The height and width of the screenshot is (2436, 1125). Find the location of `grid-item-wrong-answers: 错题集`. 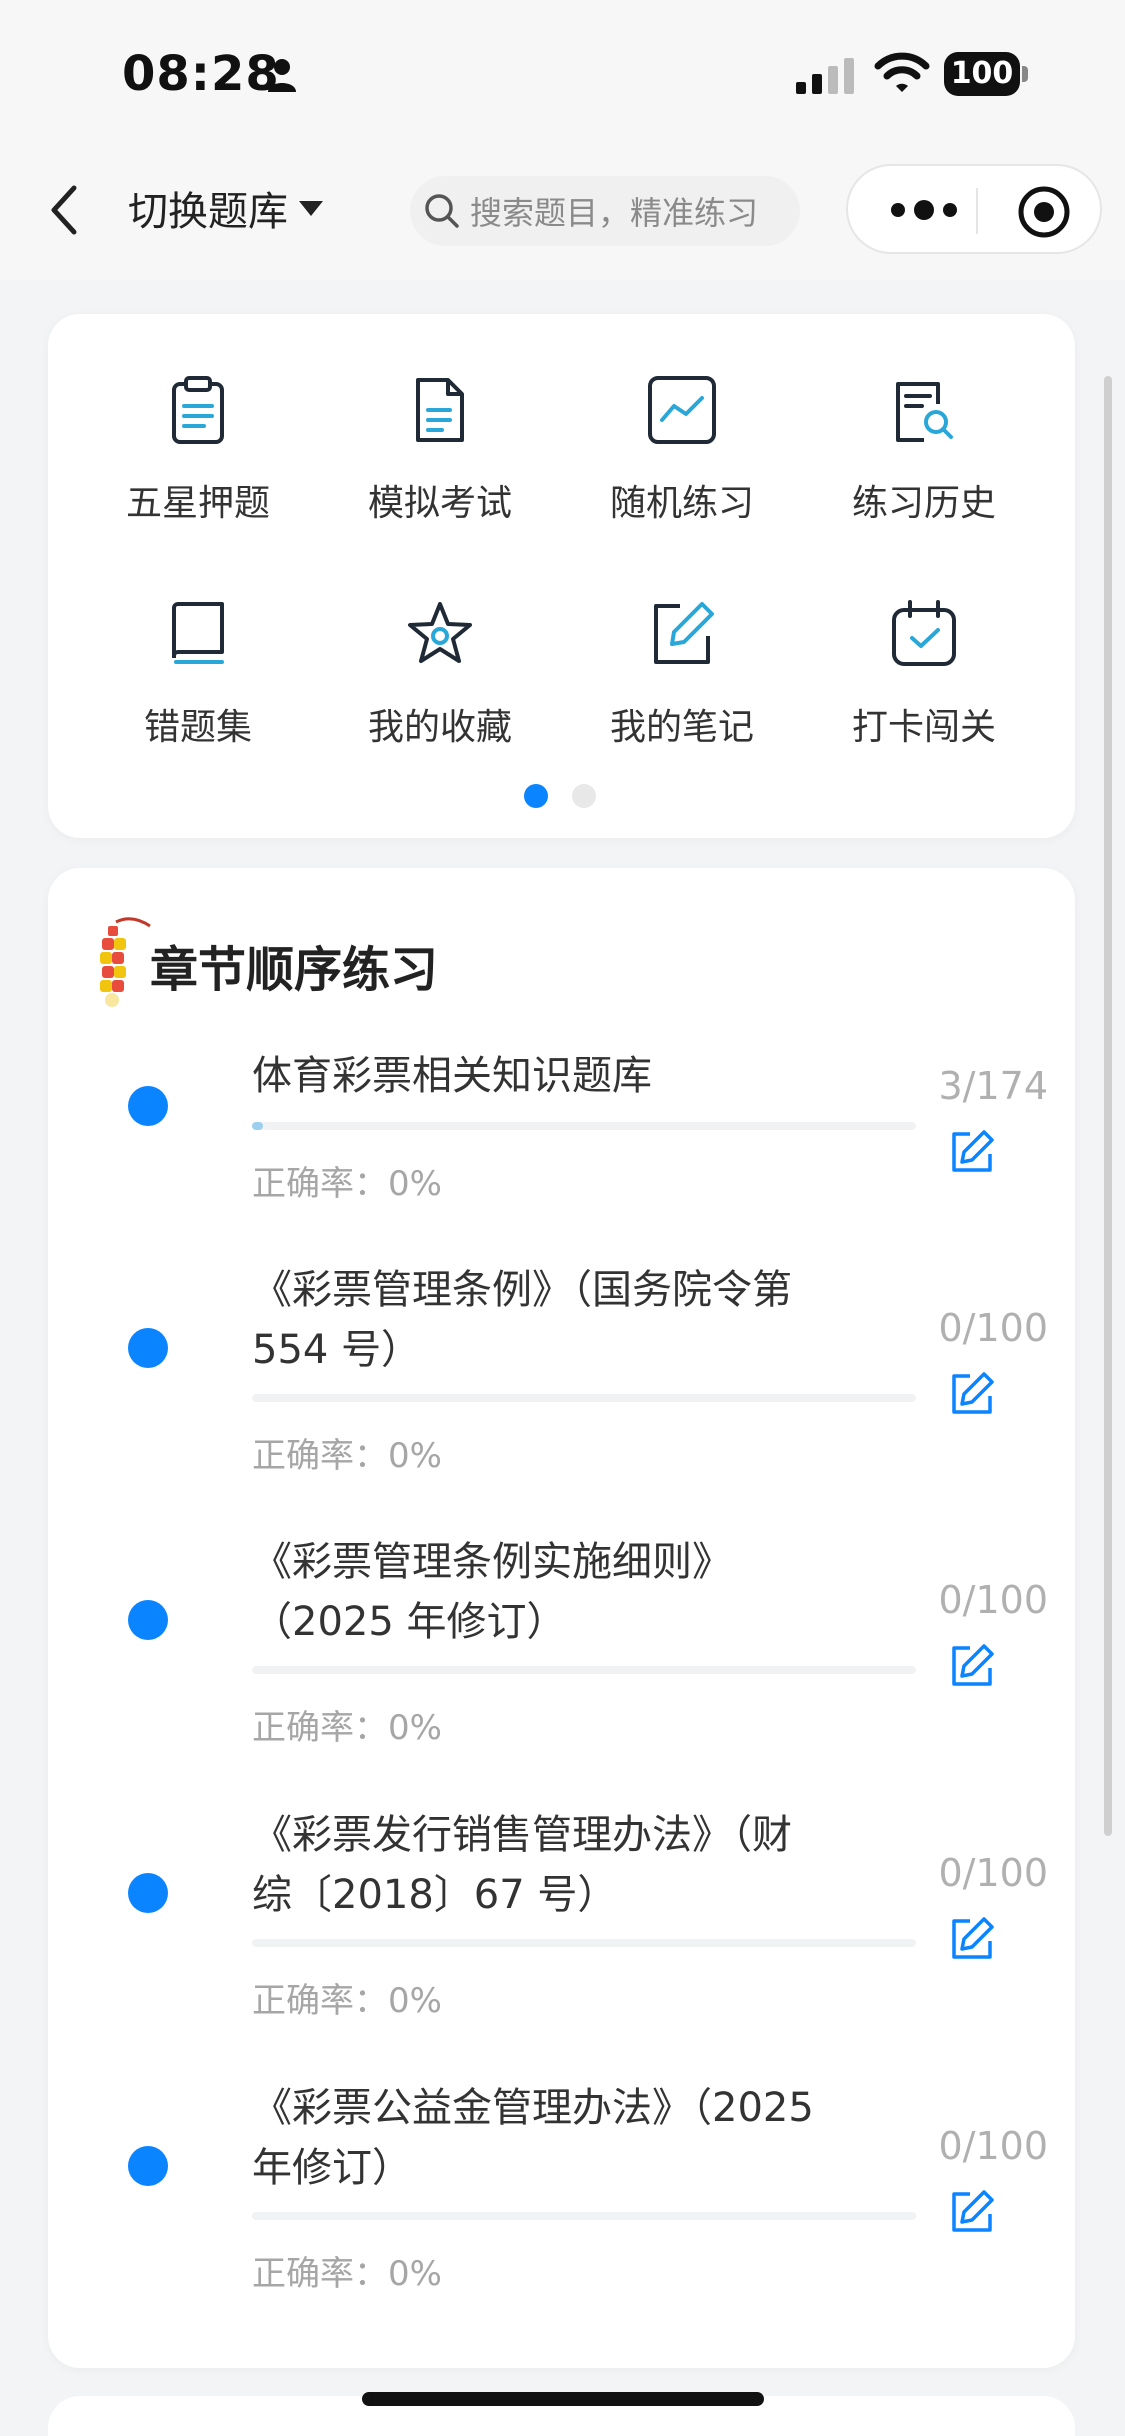

grid-item-wrong-answers: 错题集 is located at coordinates (198, 683).